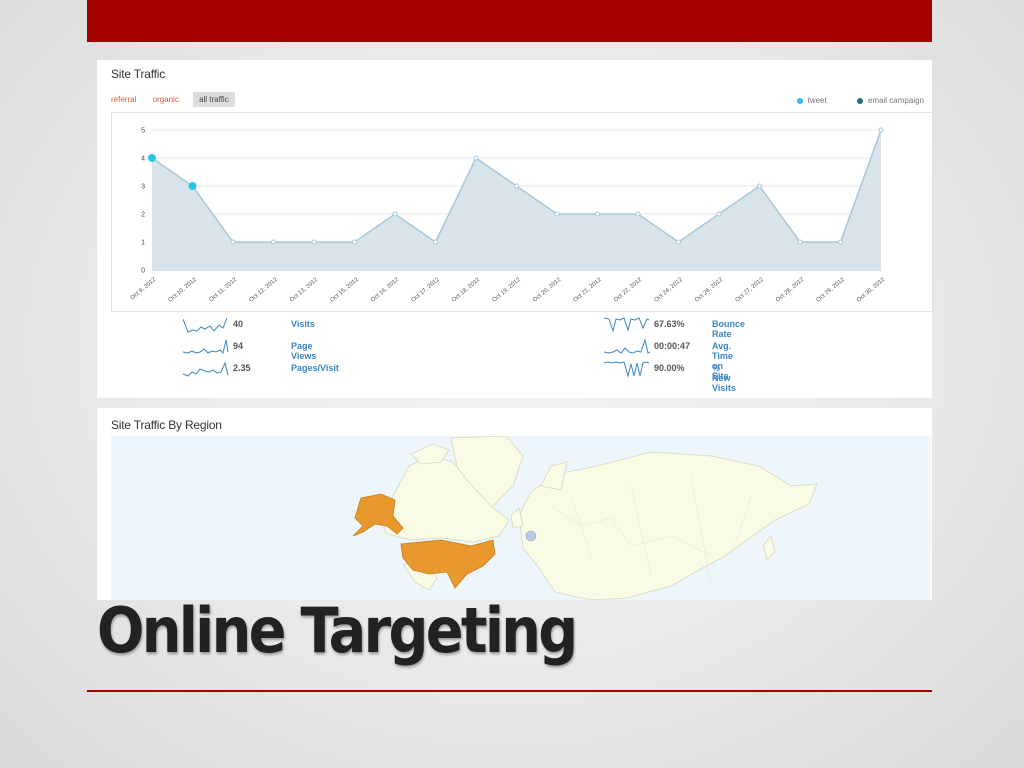  I want to click on legend-email-campaign-label: email campaign, so click(895, 100).